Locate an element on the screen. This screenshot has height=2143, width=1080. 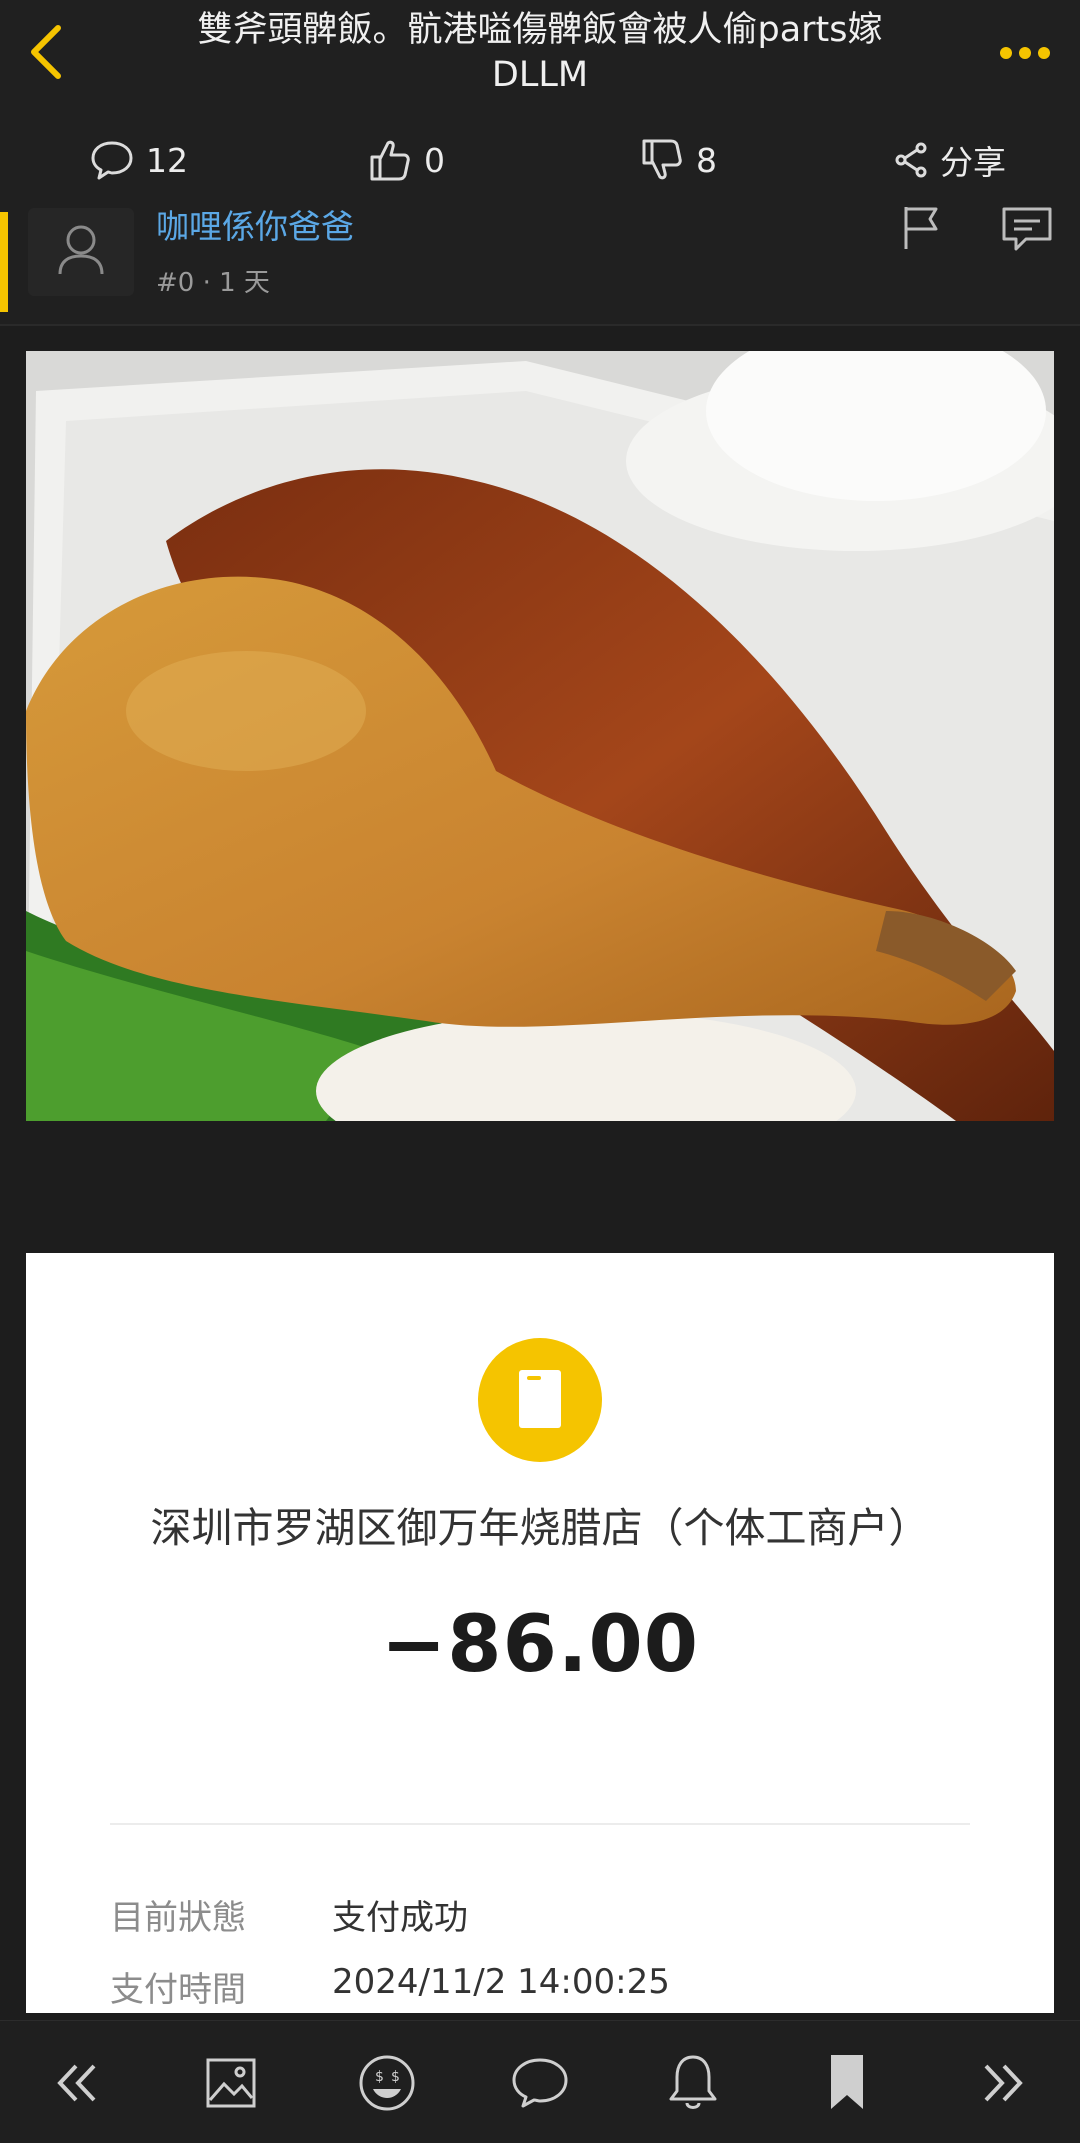
post-meta: #0 · 1 天 is located at coordinates (213, 280).